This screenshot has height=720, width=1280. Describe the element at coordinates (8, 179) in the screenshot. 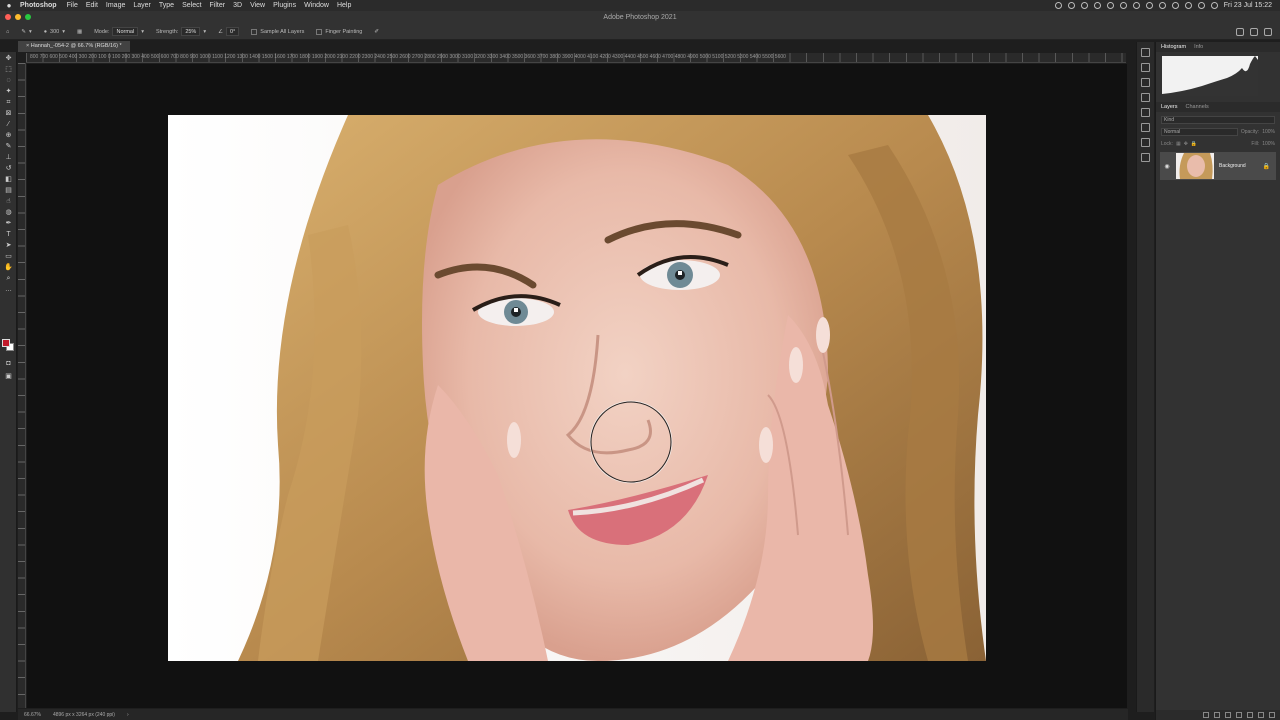

I see `eraser-tool-icon: ◧` at that location.